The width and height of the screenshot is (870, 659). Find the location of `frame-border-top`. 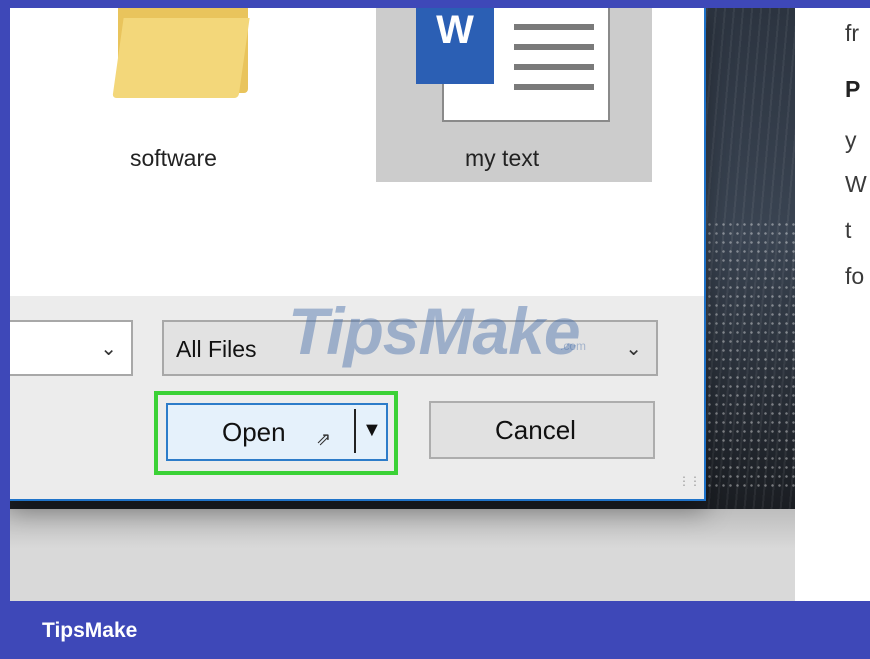

frame-border-top is located at coordinates (435, 4).